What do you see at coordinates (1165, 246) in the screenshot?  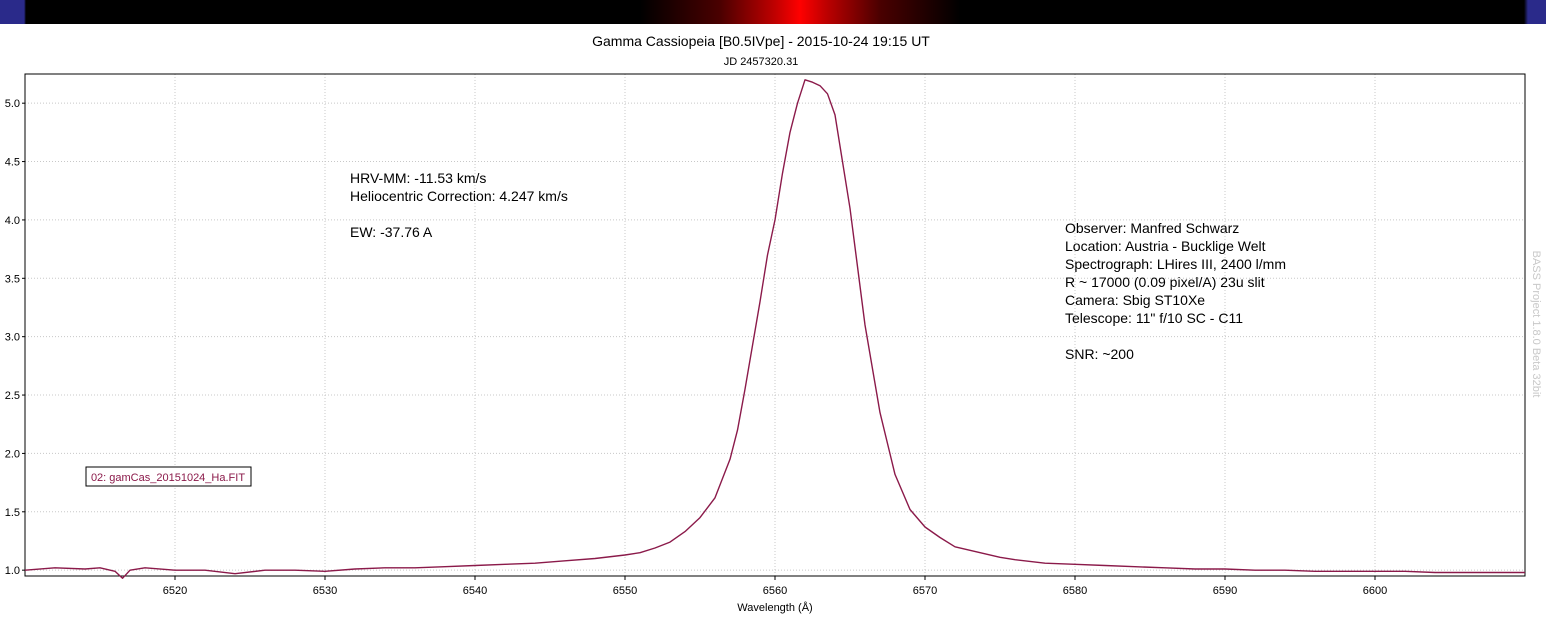 I see `annotation-right-line: Location: Austria - Bucklige Welt` at bounding box center [1165, 246].